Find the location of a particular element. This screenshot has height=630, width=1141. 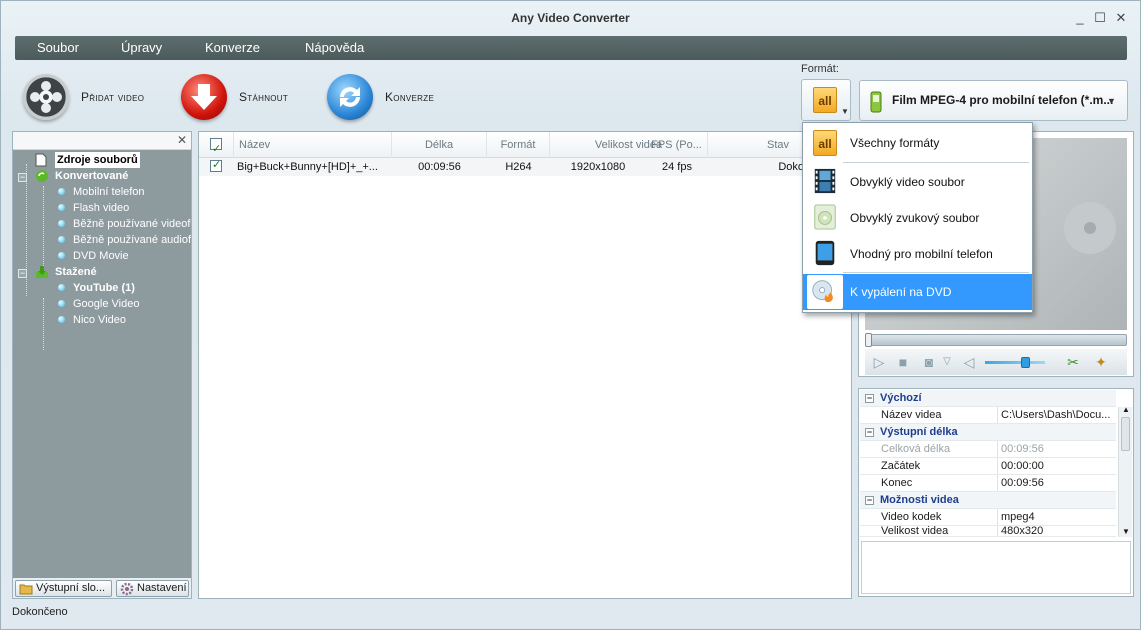

menu-item-audio-file: Obvyklý zvukový soubor is located at coordinates (917, 218).